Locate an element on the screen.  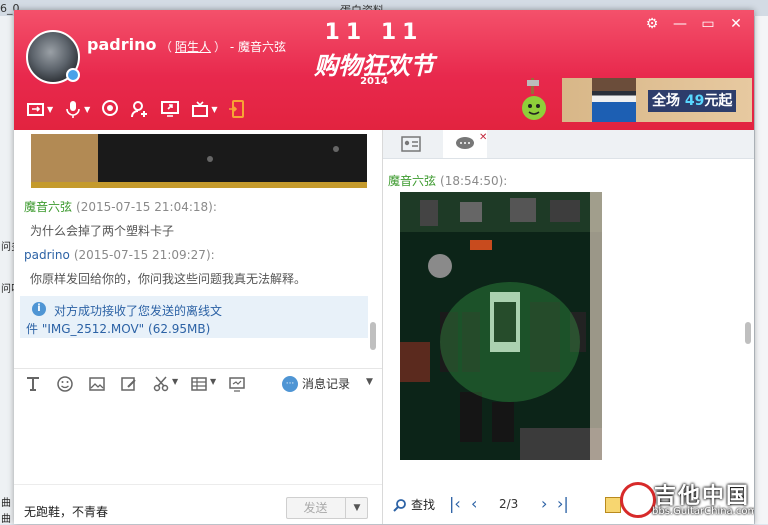
window-controls: ⚙ — ▭ ✕ is located at coordinates (694, 24).